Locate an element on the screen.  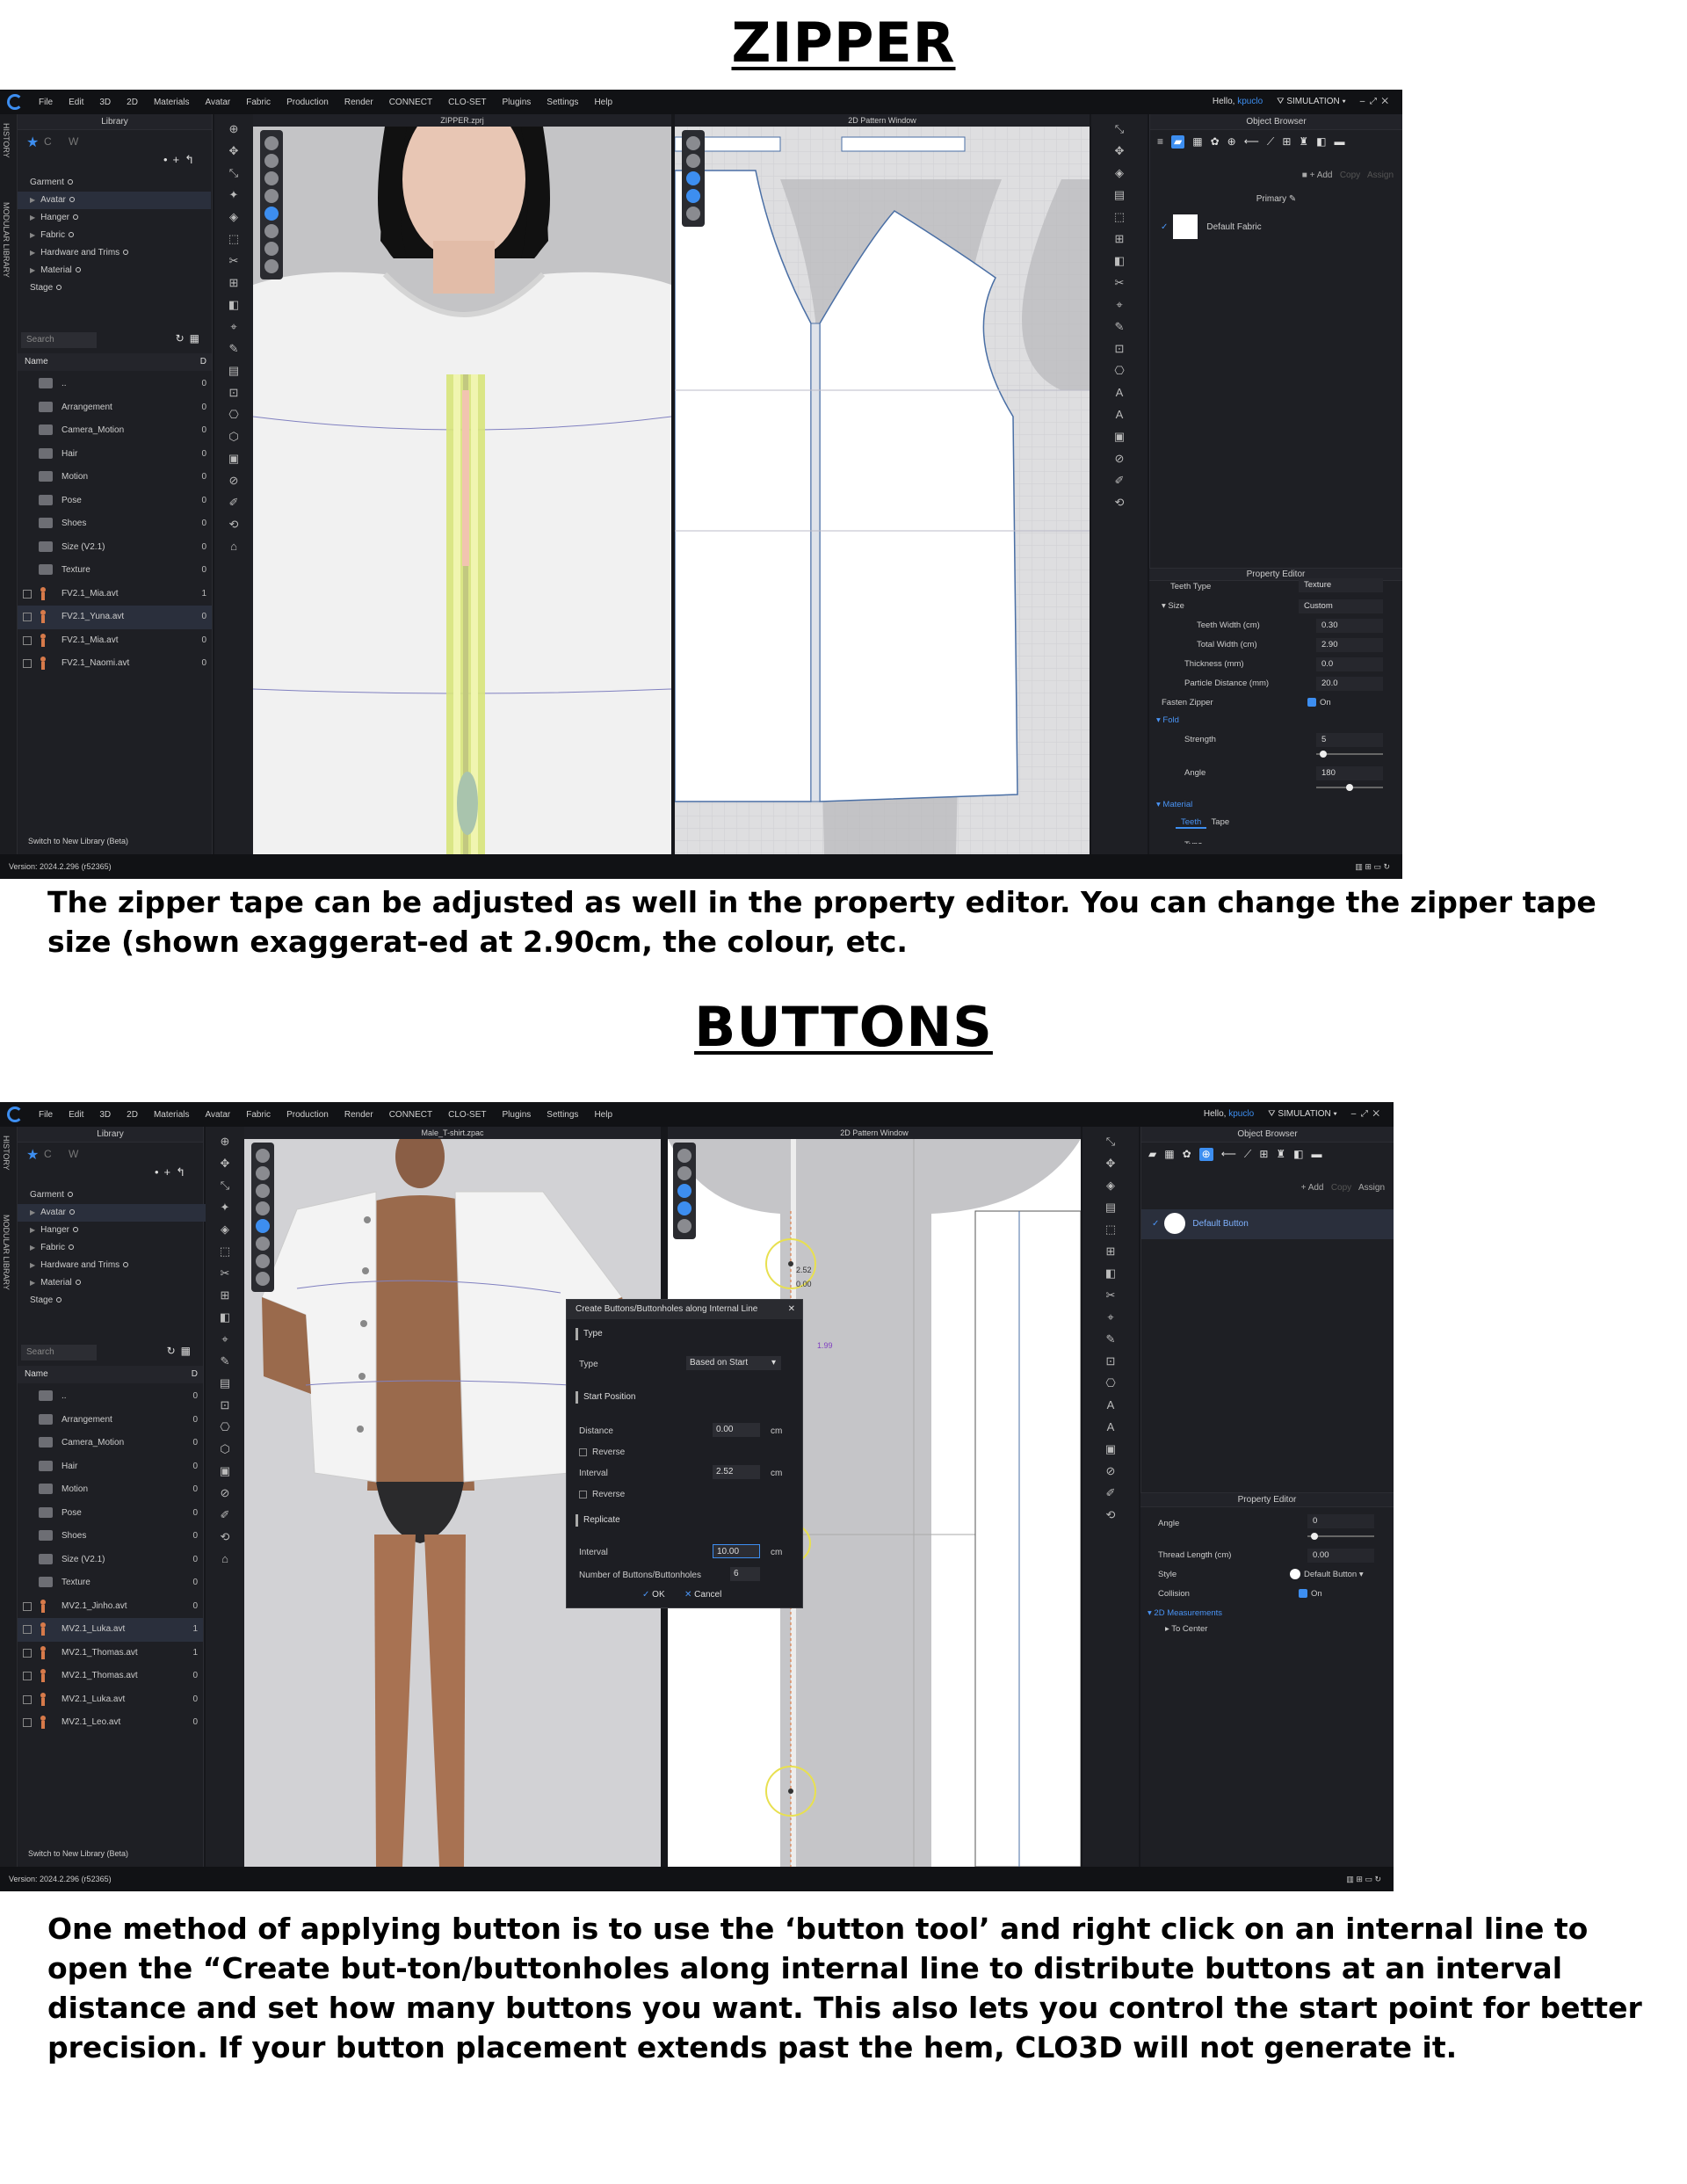
menu-3d: 3D is located at coordinates (105, 1115).